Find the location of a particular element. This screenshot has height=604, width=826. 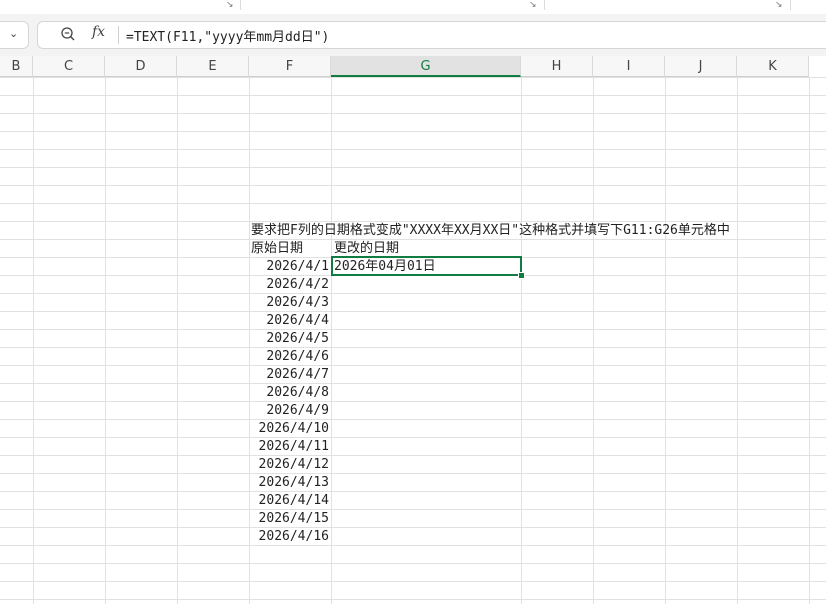

zoom-icon is located at coordinates (68, 34).